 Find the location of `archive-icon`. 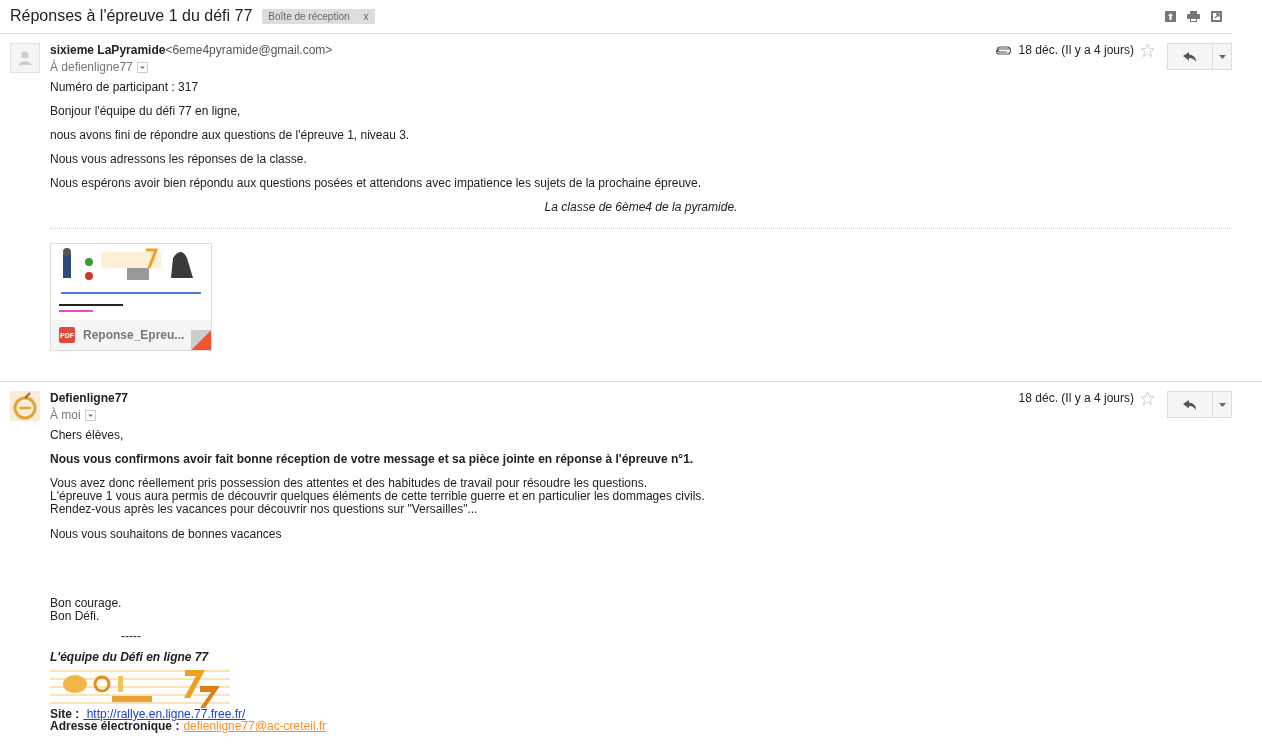

archive-icon is located at coordinates (1170, 16).